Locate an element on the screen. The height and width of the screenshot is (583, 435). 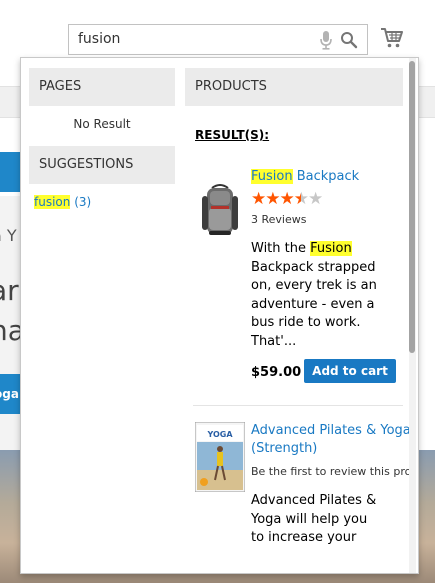
product-name-highlight: Fusion is located at coordinates (272, 176).